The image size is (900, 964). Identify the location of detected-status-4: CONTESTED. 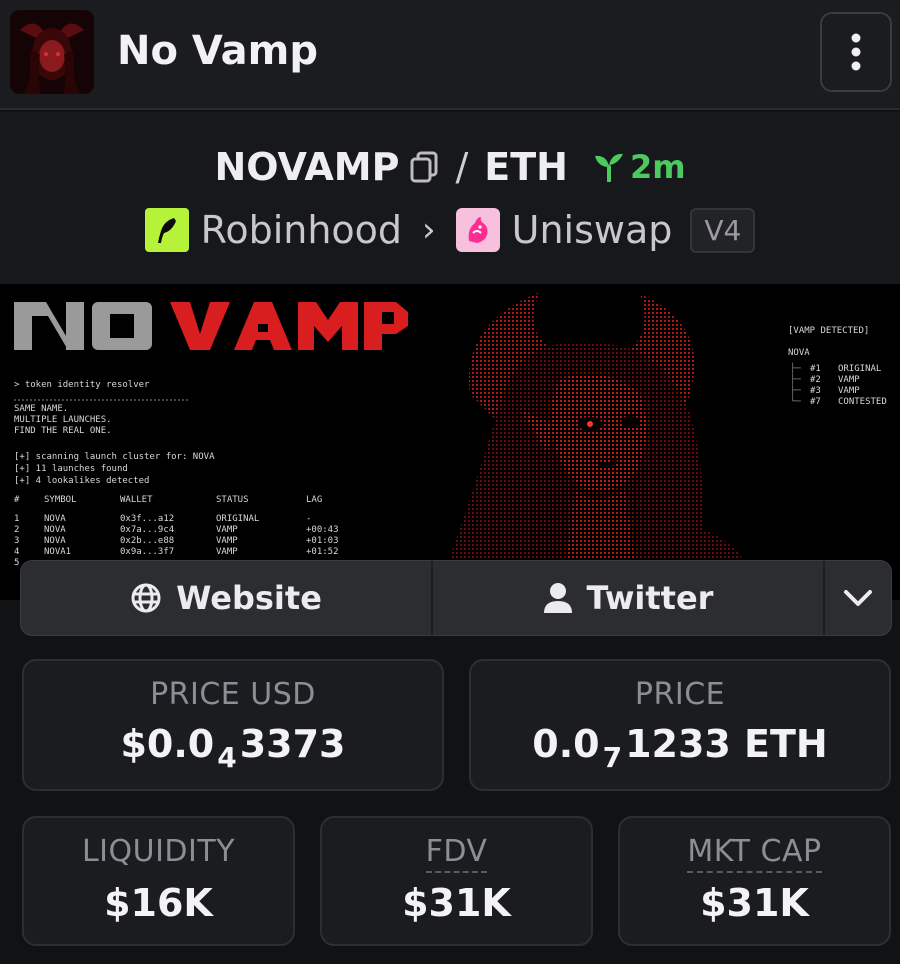
(862, 402).